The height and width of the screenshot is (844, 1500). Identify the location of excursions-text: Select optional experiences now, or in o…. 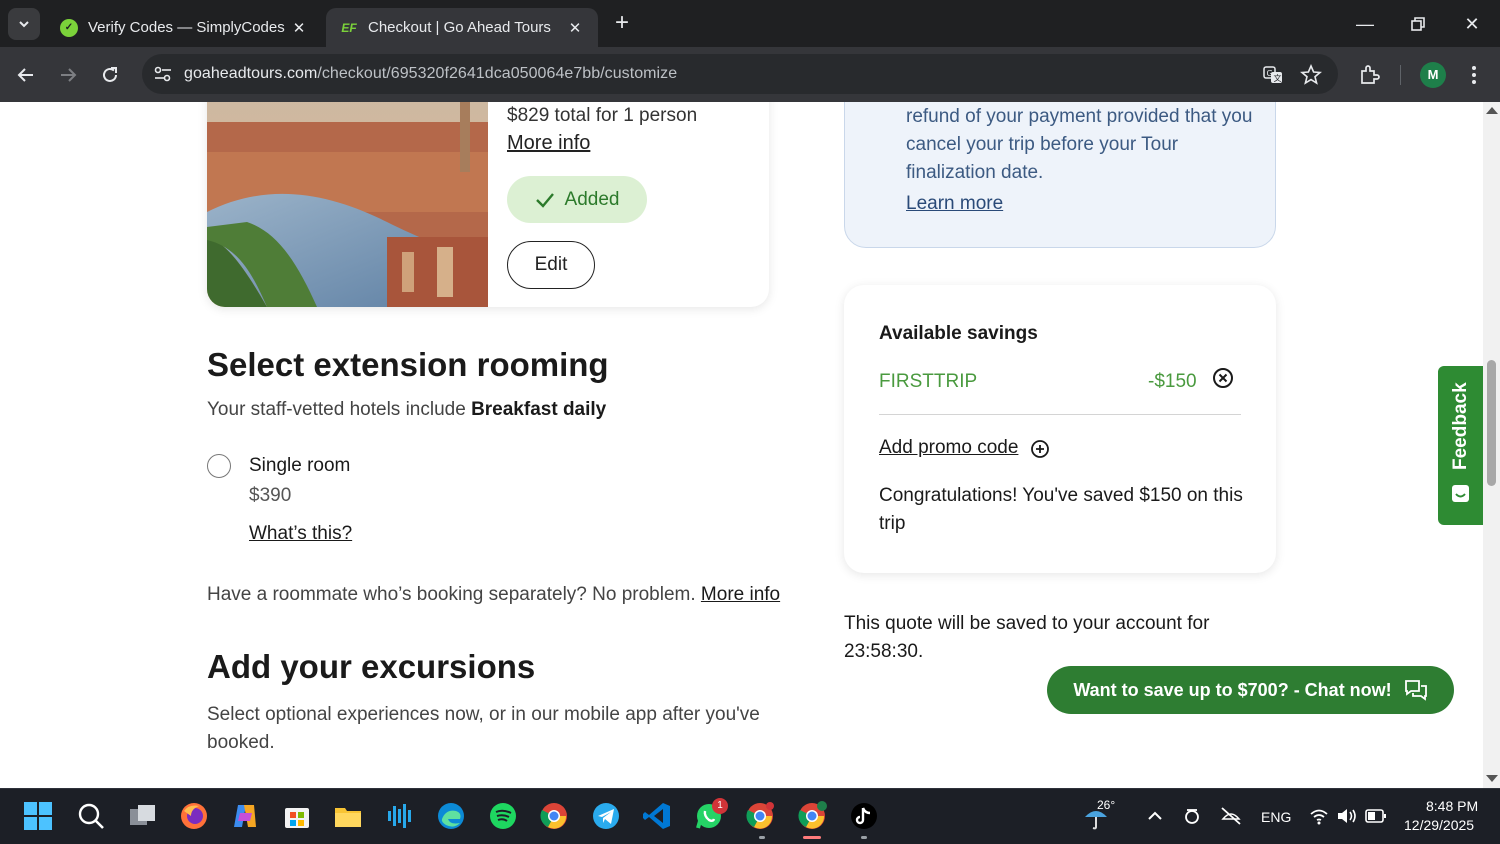
(483, 728).